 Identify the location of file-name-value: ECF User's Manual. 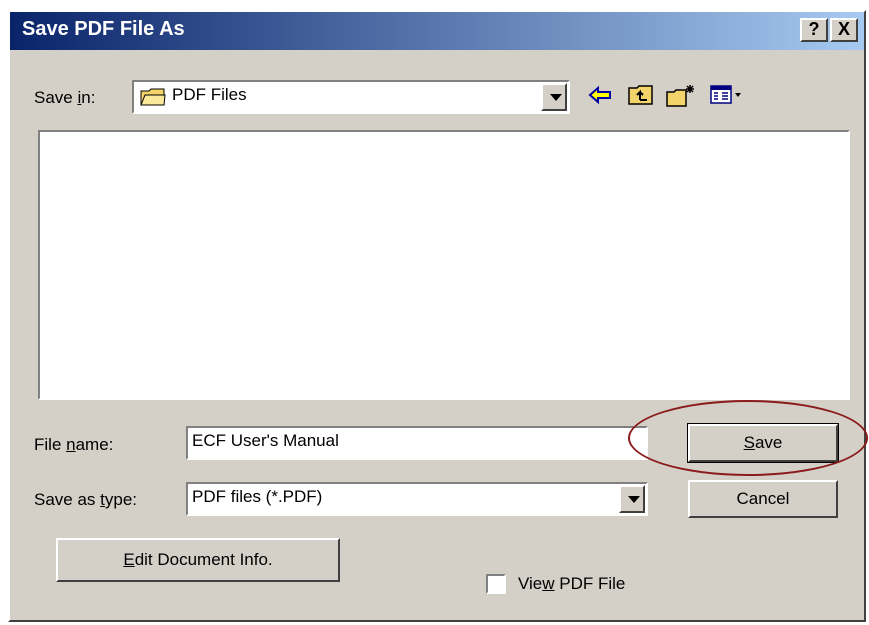
(265, 440).